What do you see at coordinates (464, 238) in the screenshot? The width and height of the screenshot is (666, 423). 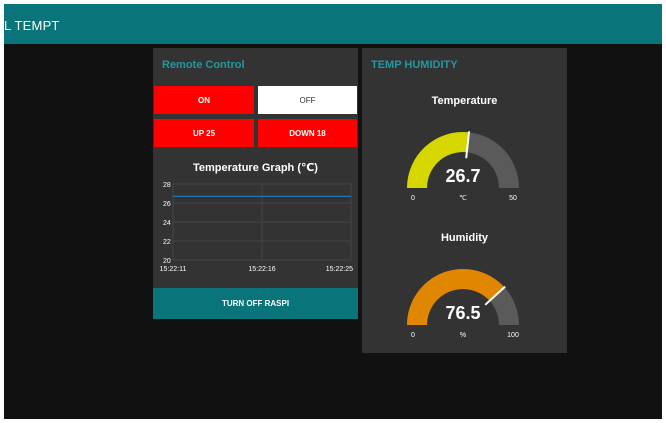 I see `humidity-label: Humidity` at bounding box center [464, 238].